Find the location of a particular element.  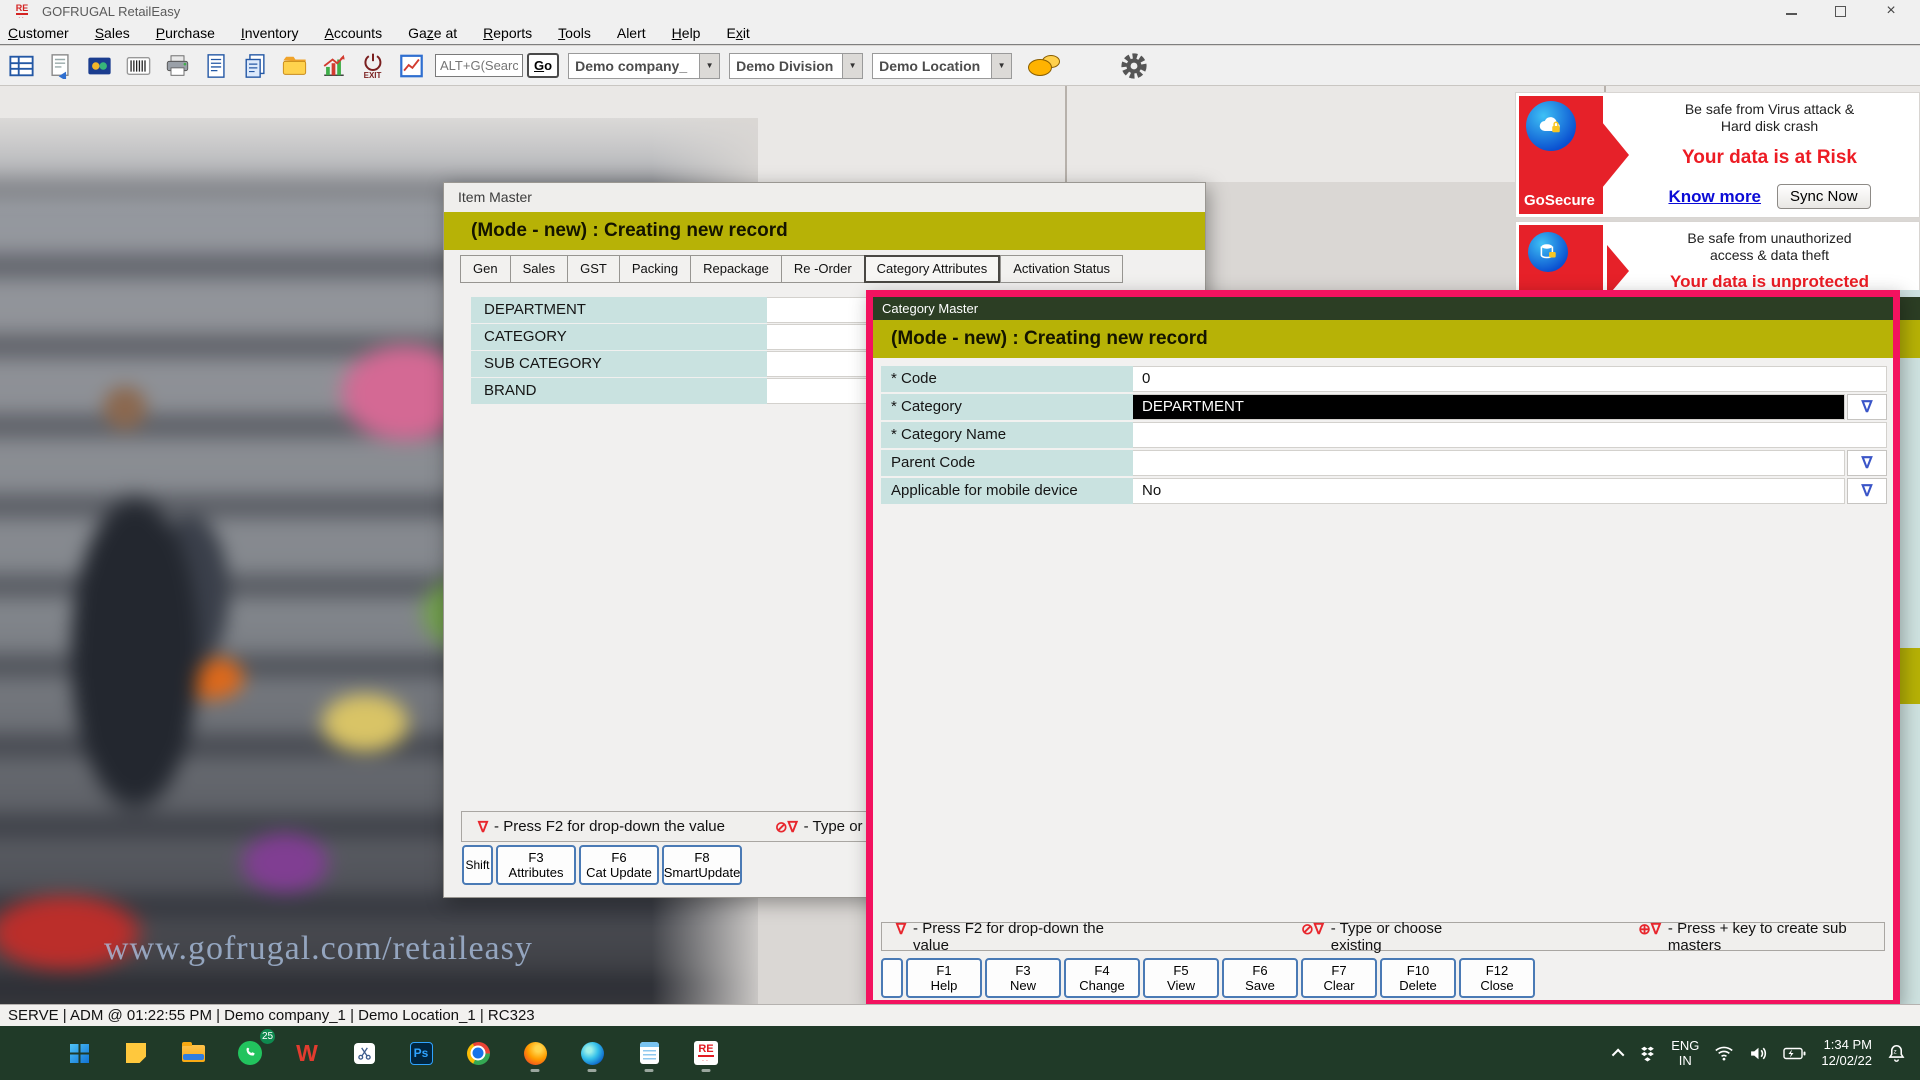

parent-code-input is located at coordinates (1489, 463).